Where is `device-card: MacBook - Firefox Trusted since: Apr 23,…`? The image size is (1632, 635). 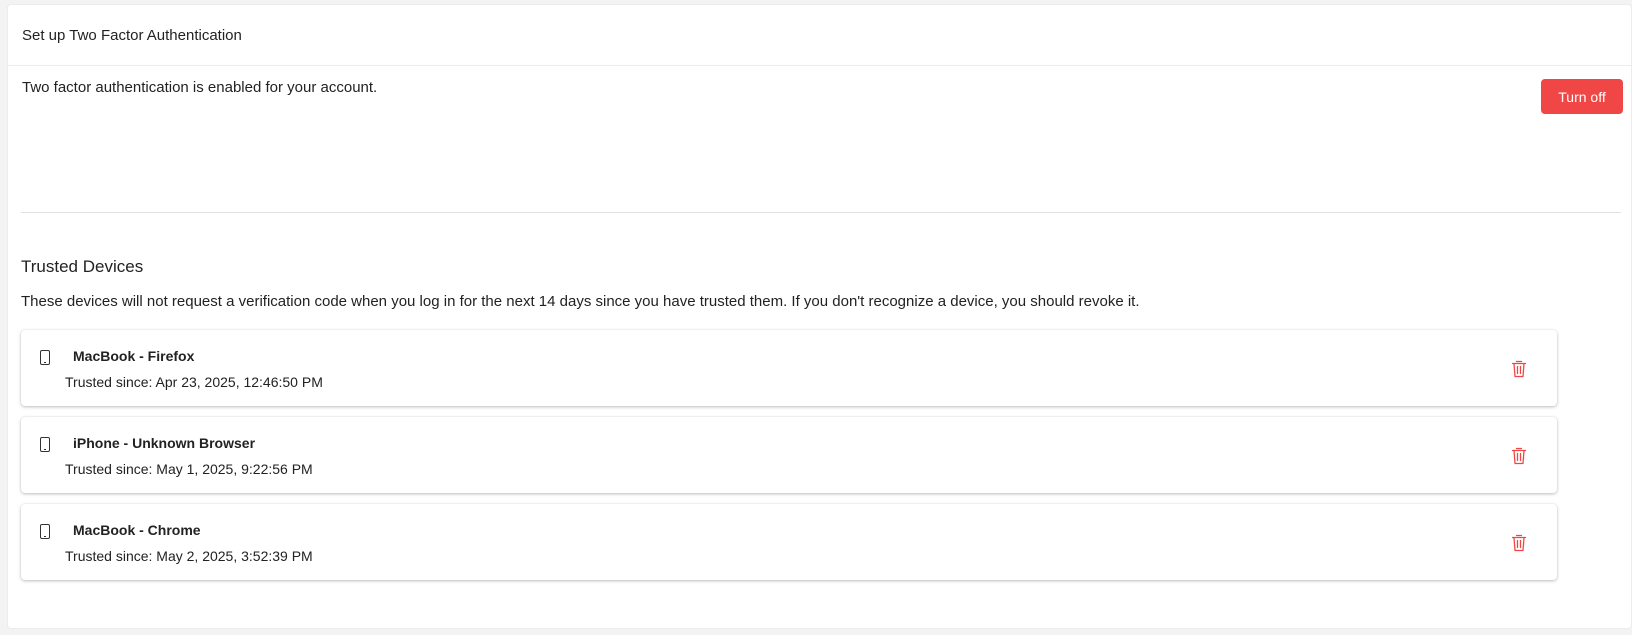 device-card: MacBook - Firefox Trusted since: Apr 23,… is located at coordinates (789, 368).